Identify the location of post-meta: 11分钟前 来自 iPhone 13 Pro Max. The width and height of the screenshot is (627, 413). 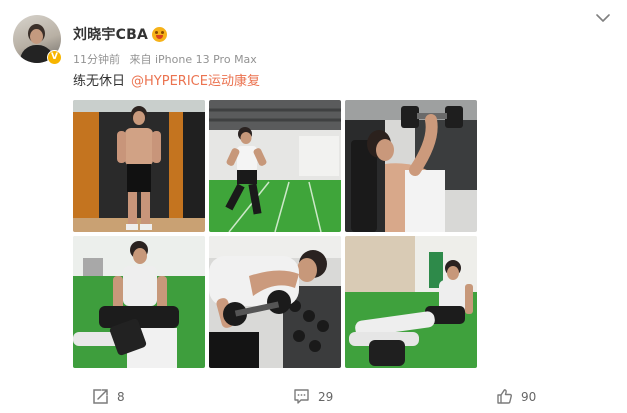
(168, 59).